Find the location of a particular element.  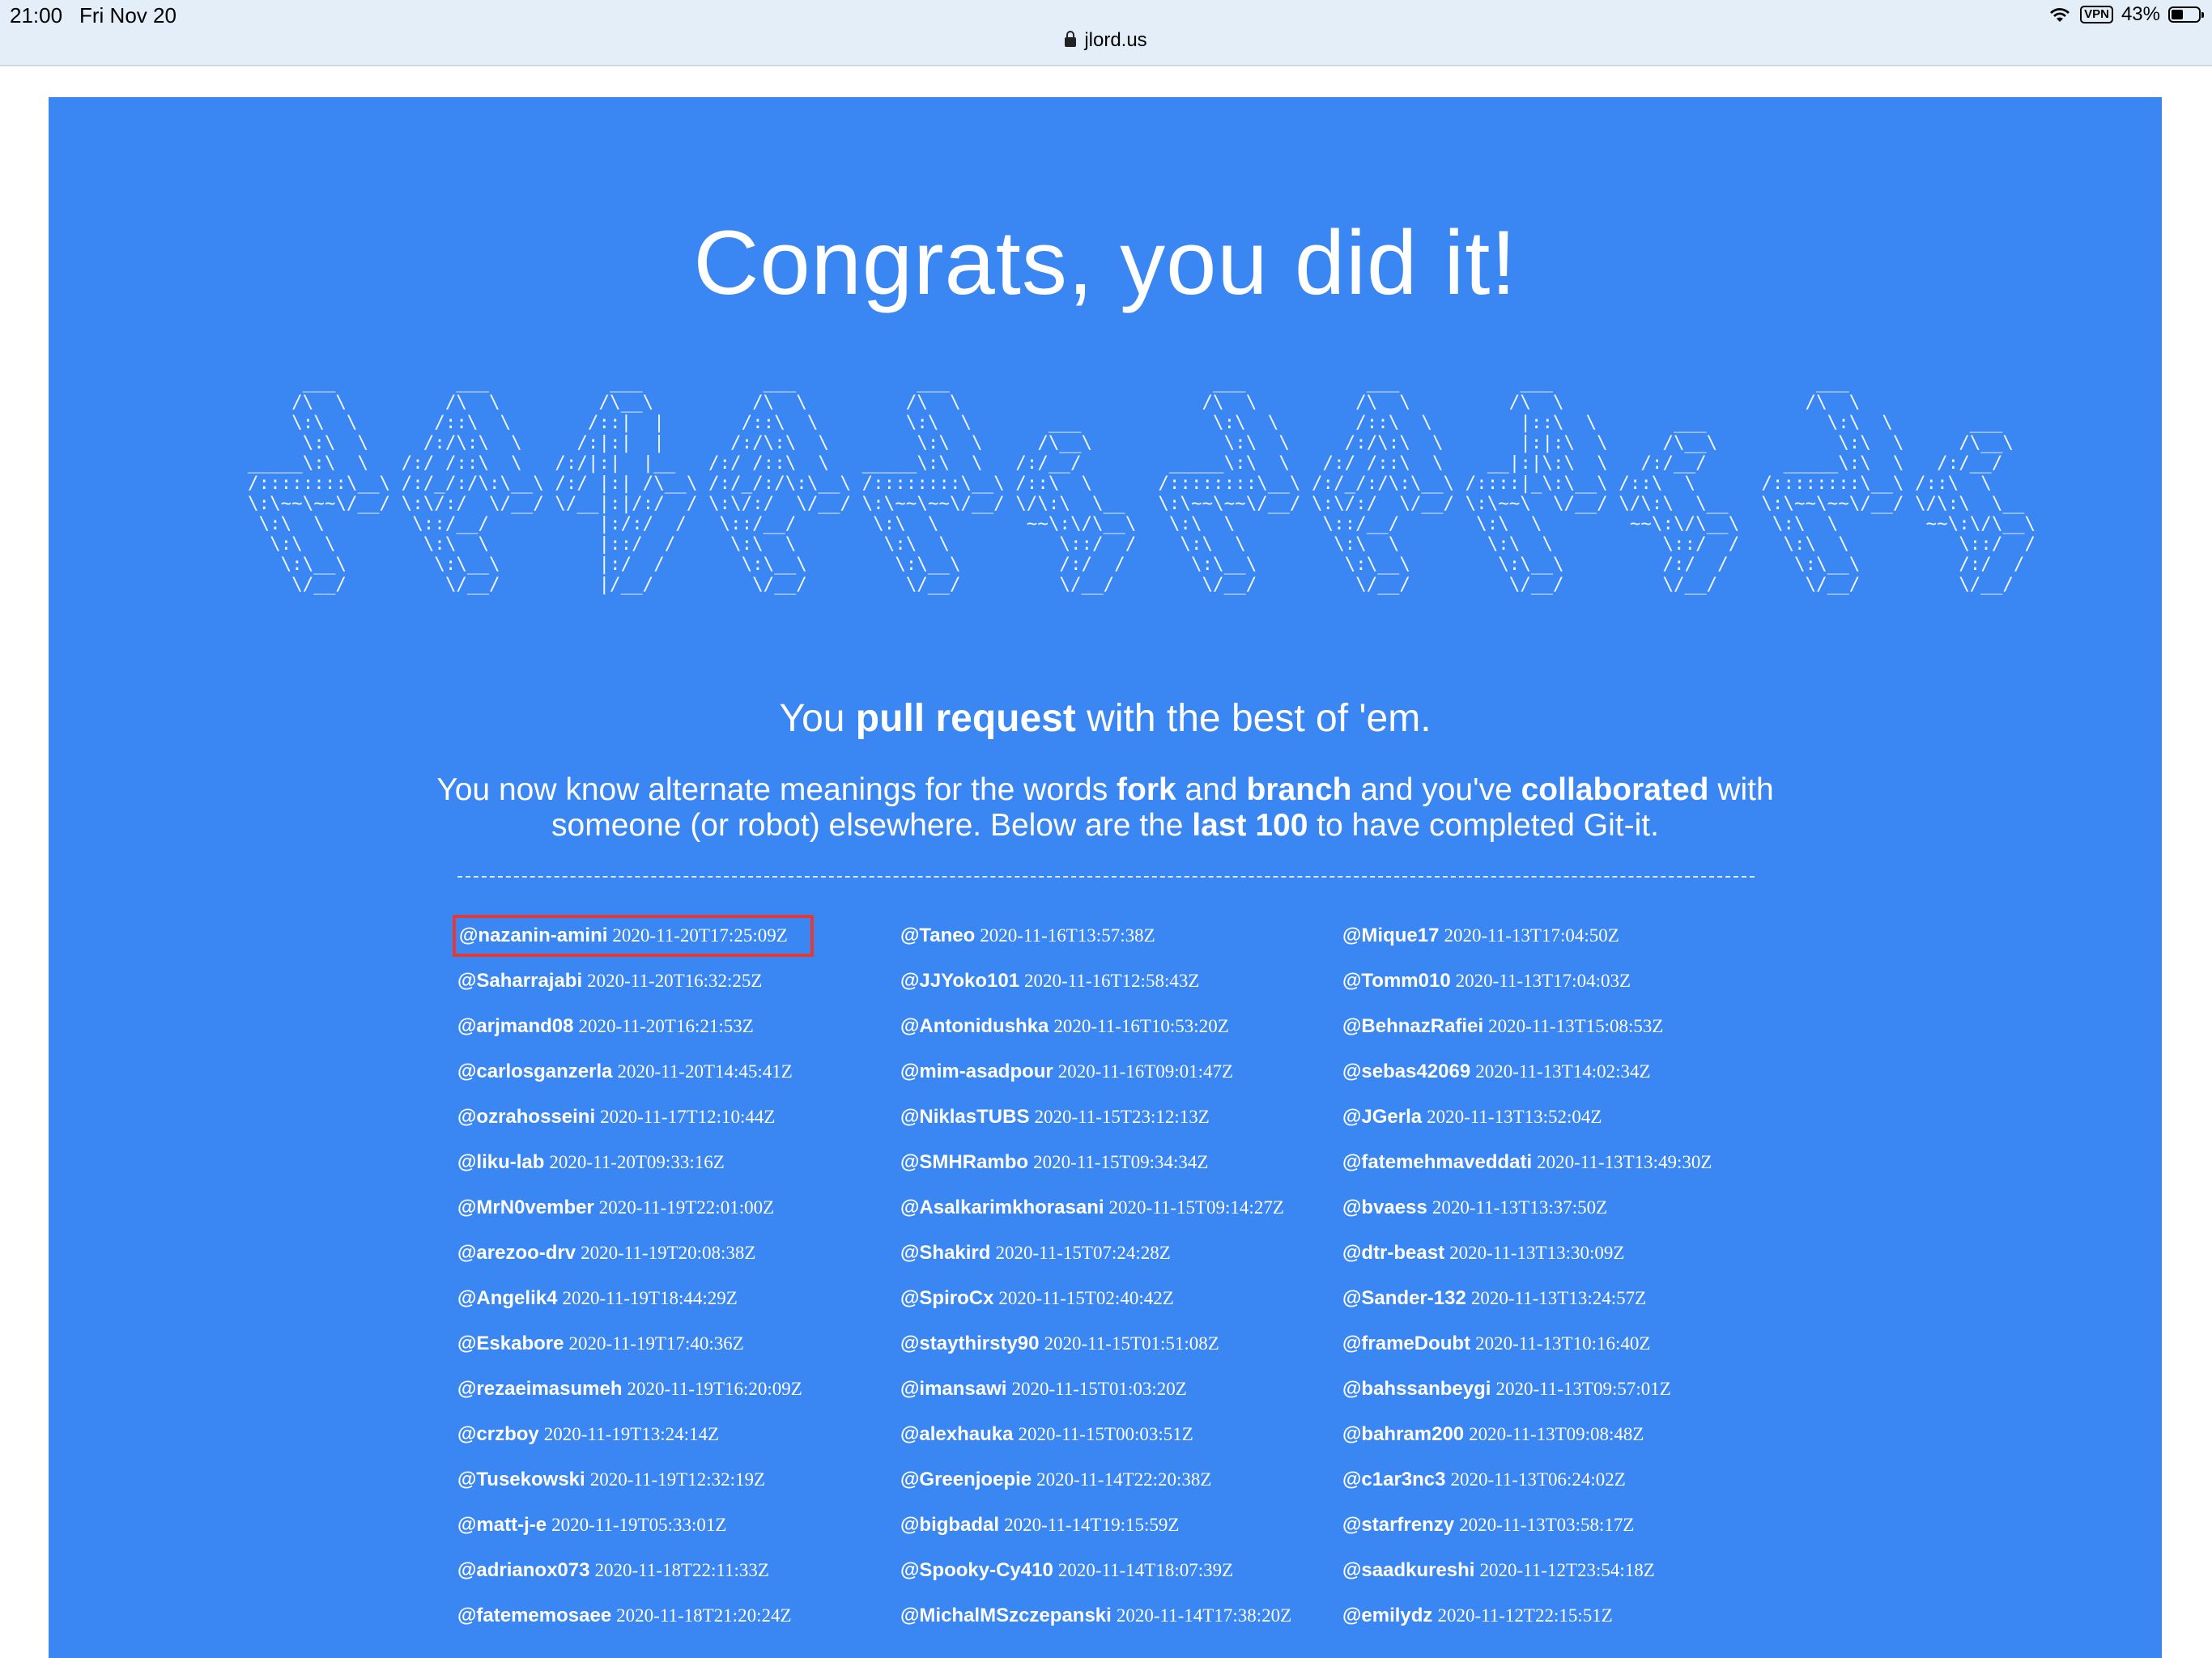

username-link: @Greenjoepie is located at coordinates (966, 1479).